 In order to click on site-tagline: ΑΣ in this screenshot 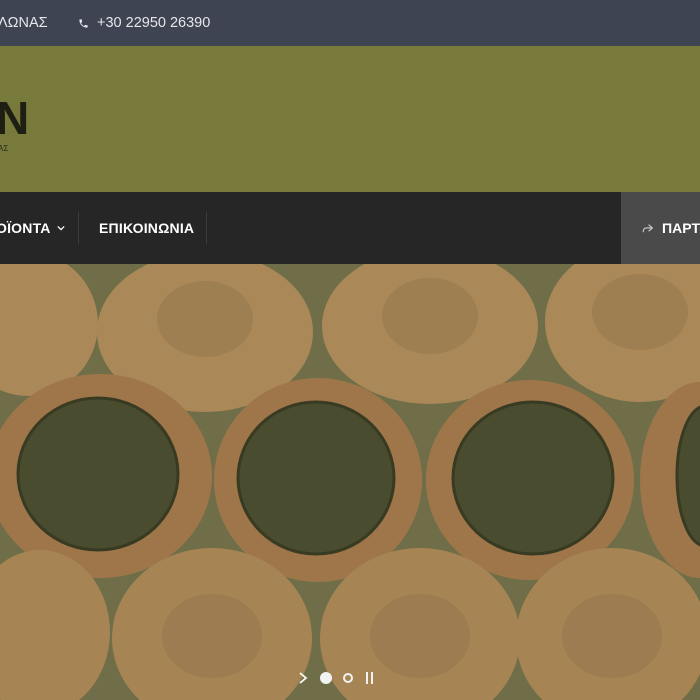, I will do `click(4, 148)`.